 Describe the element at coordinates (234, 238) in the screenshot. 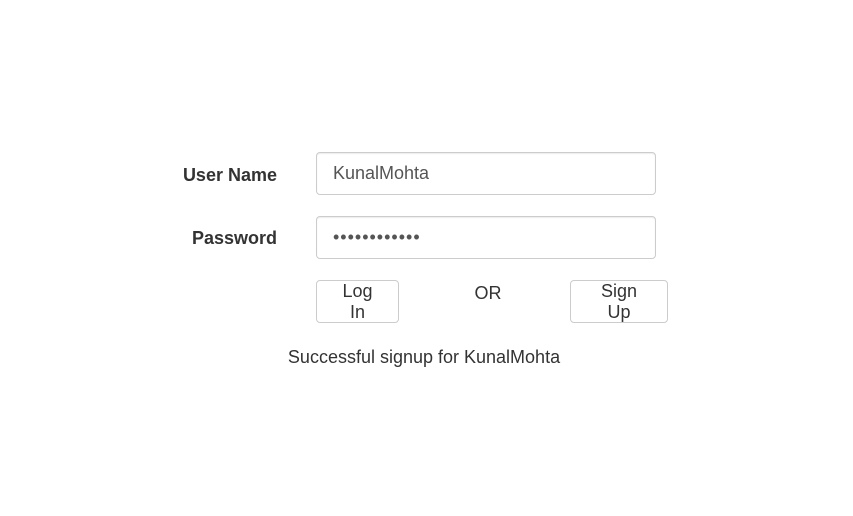

I see `password-label: Password` at that location.